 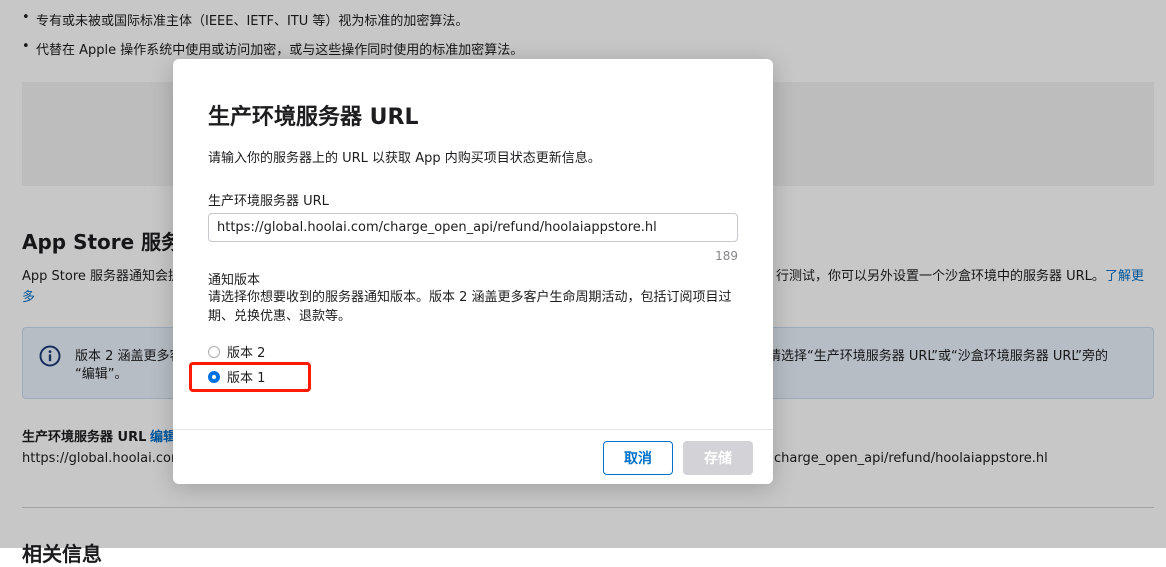 I want to click on dialog-divider, so click(x=473, y=429).